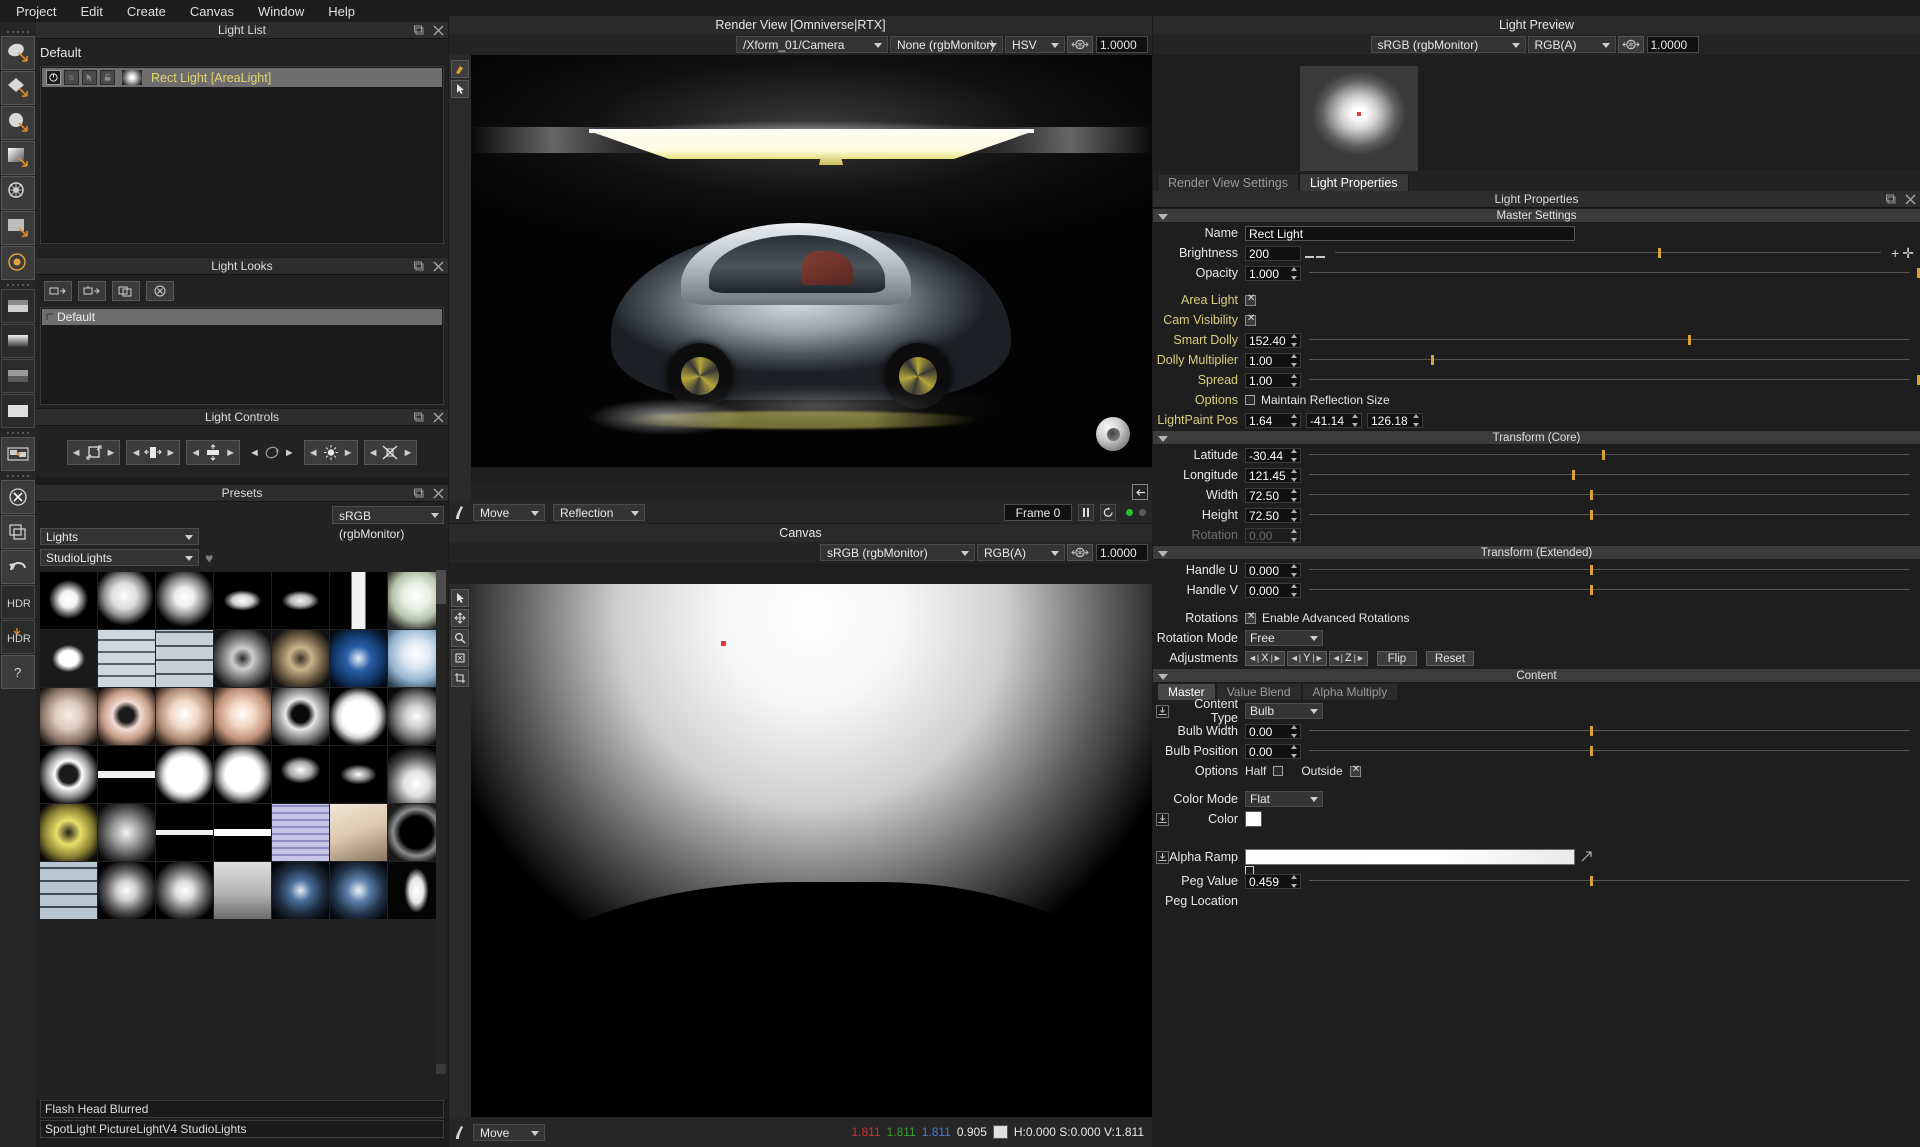 This screenshot has width=1920, height=1147. Describe the element at coordinates (18, 567) in the screenshot. I see `undo-icon` at that location.